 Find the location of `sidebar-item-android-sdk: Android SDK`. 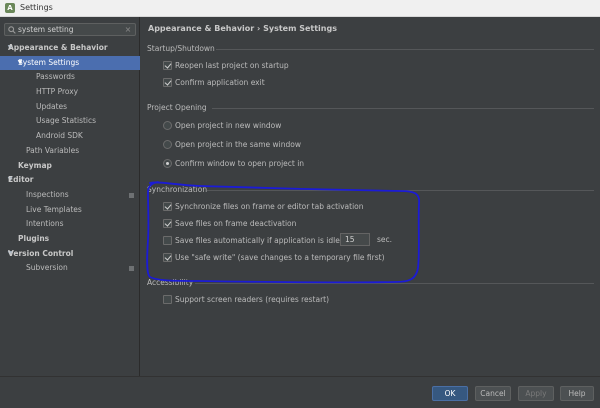

sidebar-item-android-sdk: Android SDK is located at coordinates (70, 136).